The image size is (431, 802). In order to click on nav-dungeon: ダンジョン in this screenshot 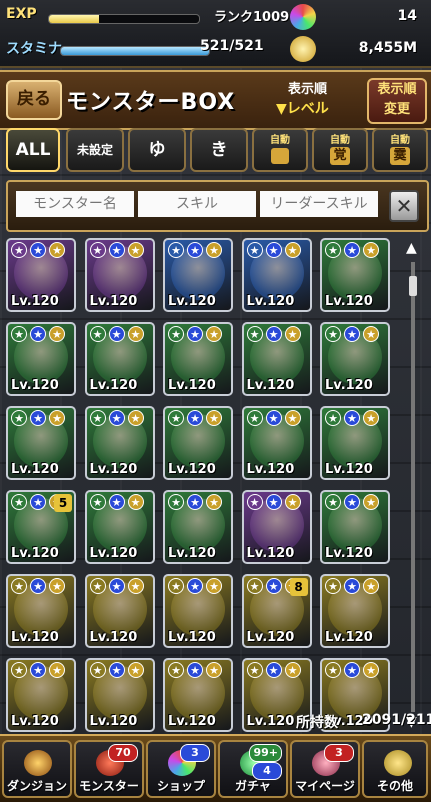, I will do `click(37, 769)`.